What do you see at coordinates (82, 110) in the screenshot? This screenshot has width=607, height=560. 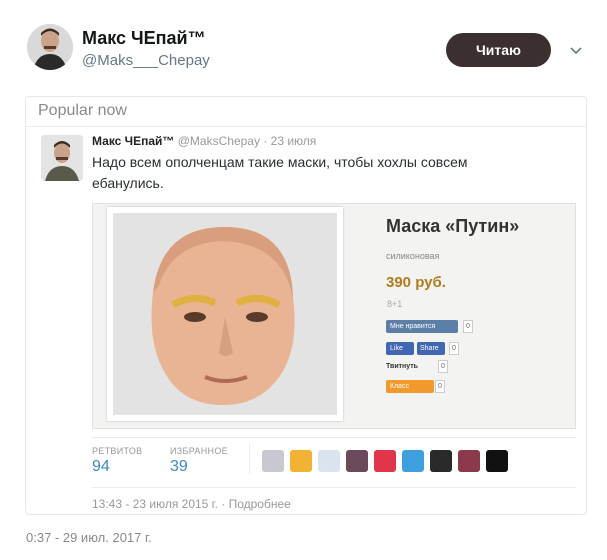 I see `card-title: Popular now` at bounding box center [82, 110].